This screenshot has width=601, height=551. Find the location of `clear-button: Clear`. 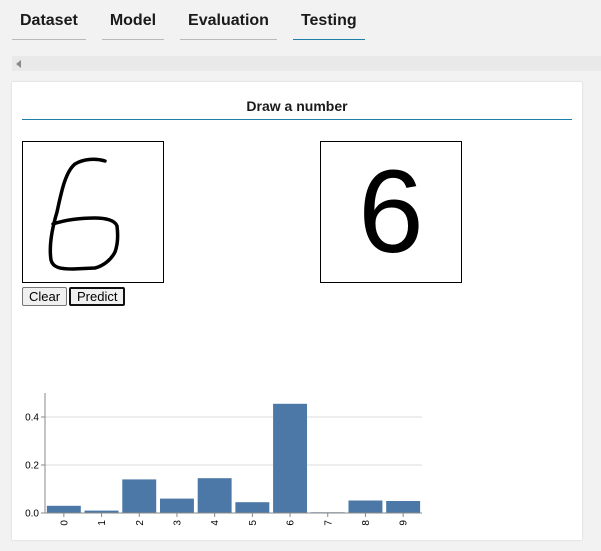

clear-button: Clear is located at coordinates (45, 296).